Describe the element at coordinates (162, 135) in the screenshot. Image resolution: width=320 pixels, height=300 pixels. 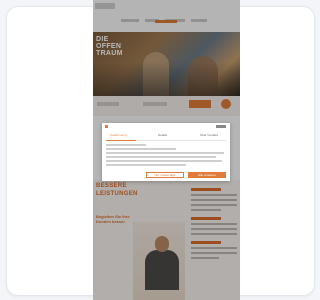
I see `tab-details: Details` at that location.